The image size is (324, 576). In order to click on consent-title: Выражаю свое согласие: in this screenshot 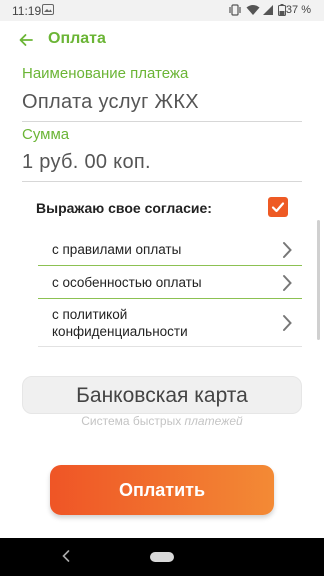, I will do `click(124, 208)`.